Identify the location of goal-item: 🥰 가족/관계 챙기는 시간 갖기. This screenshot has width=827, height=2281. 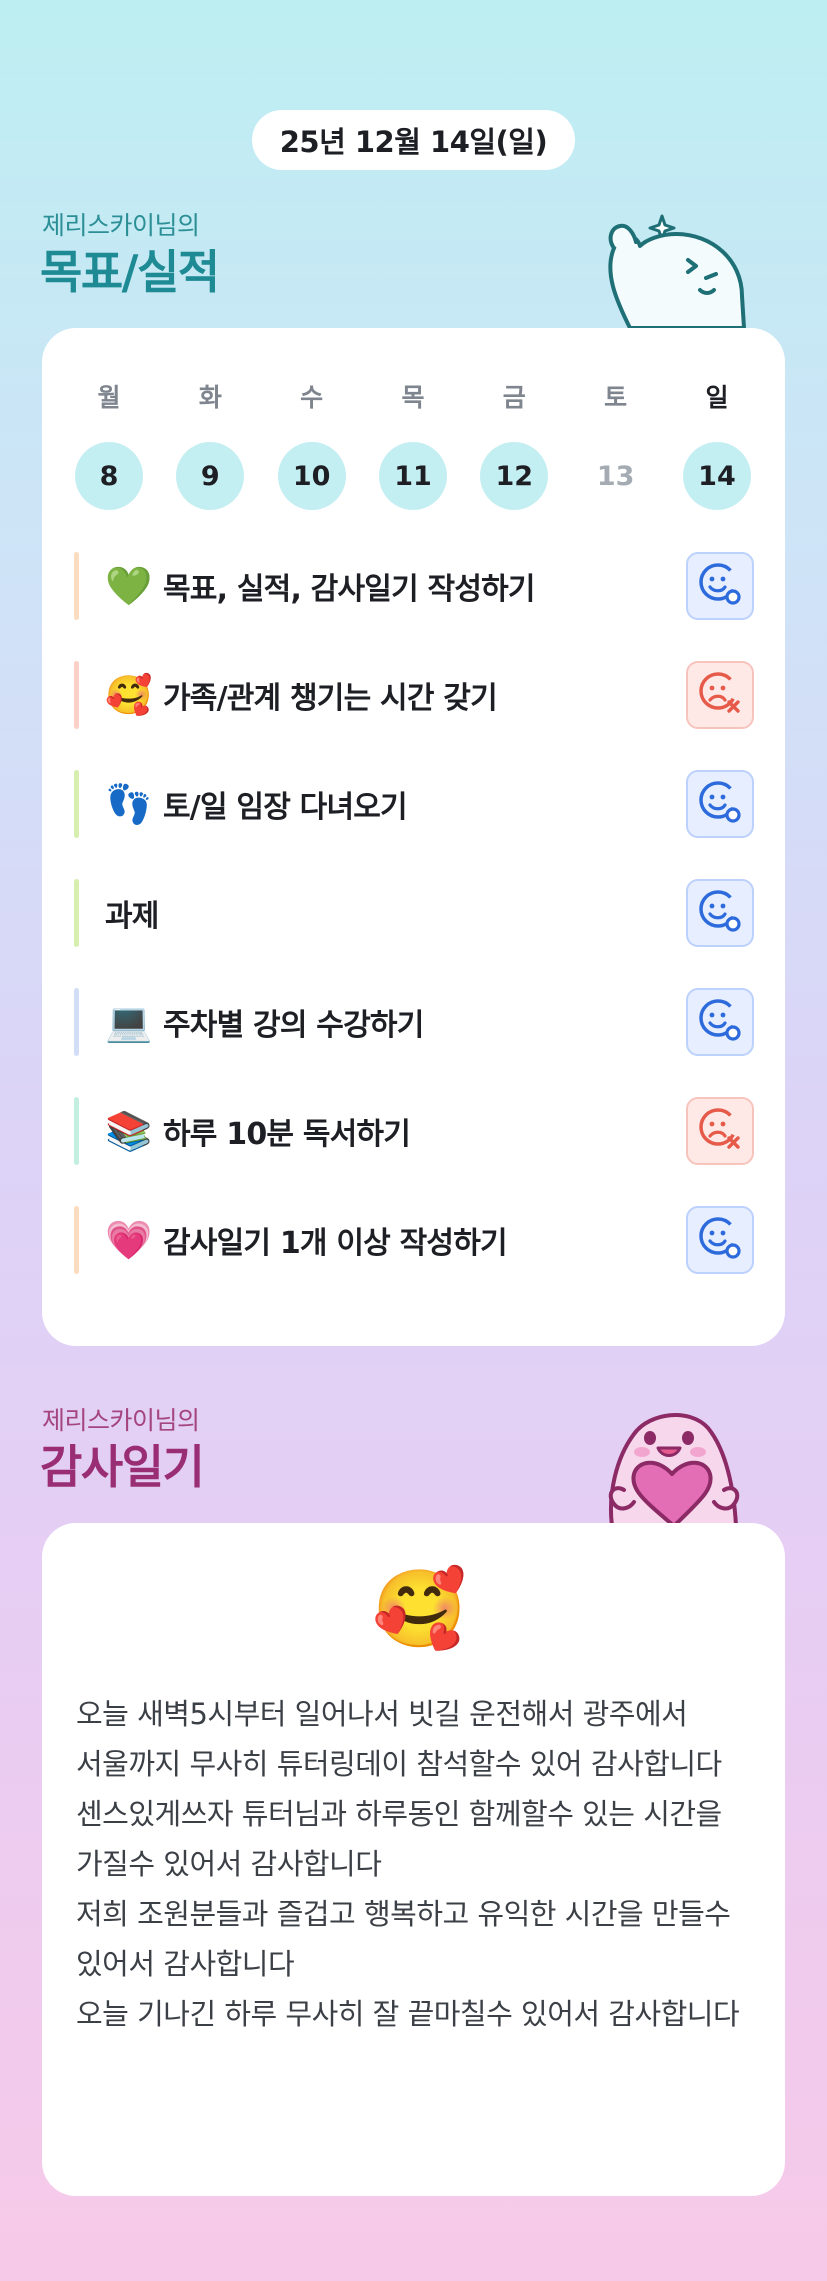
(414, 695).